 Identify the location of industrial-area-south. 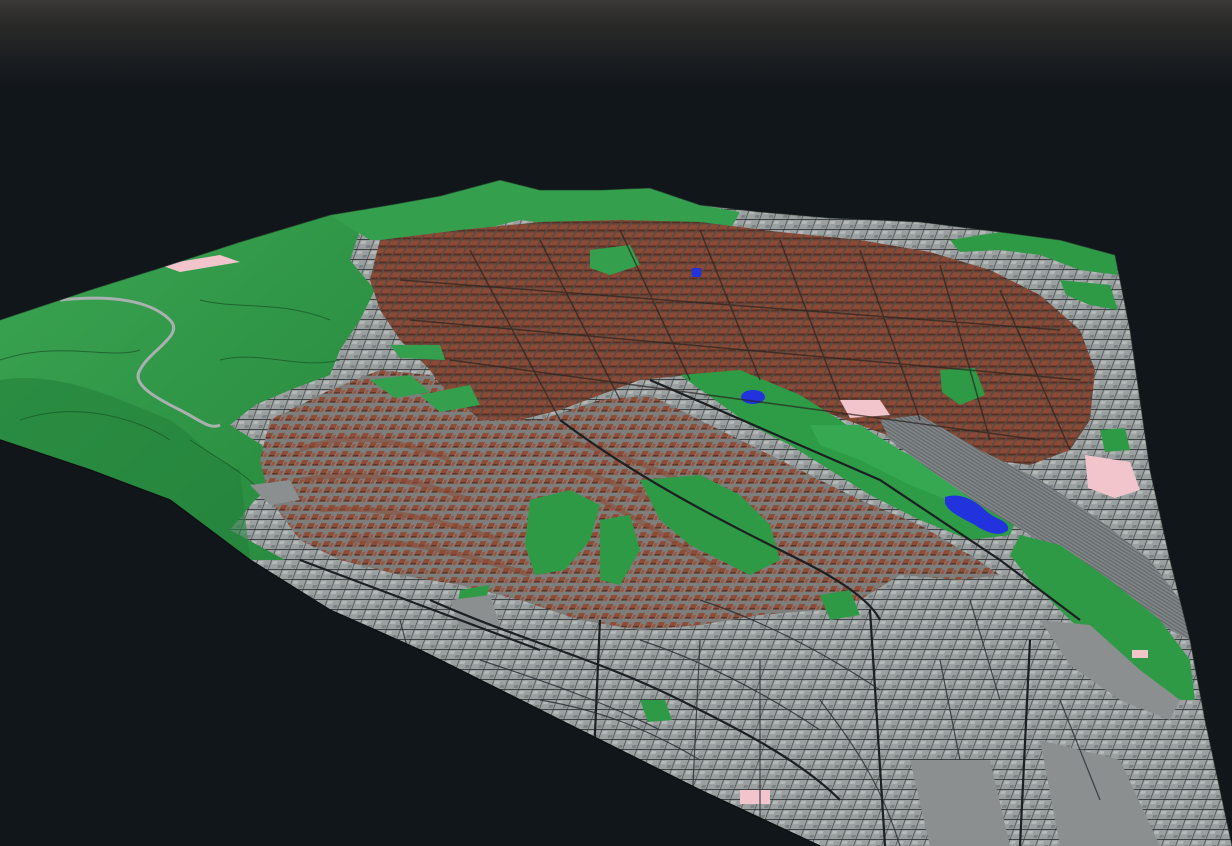
(755, 797).